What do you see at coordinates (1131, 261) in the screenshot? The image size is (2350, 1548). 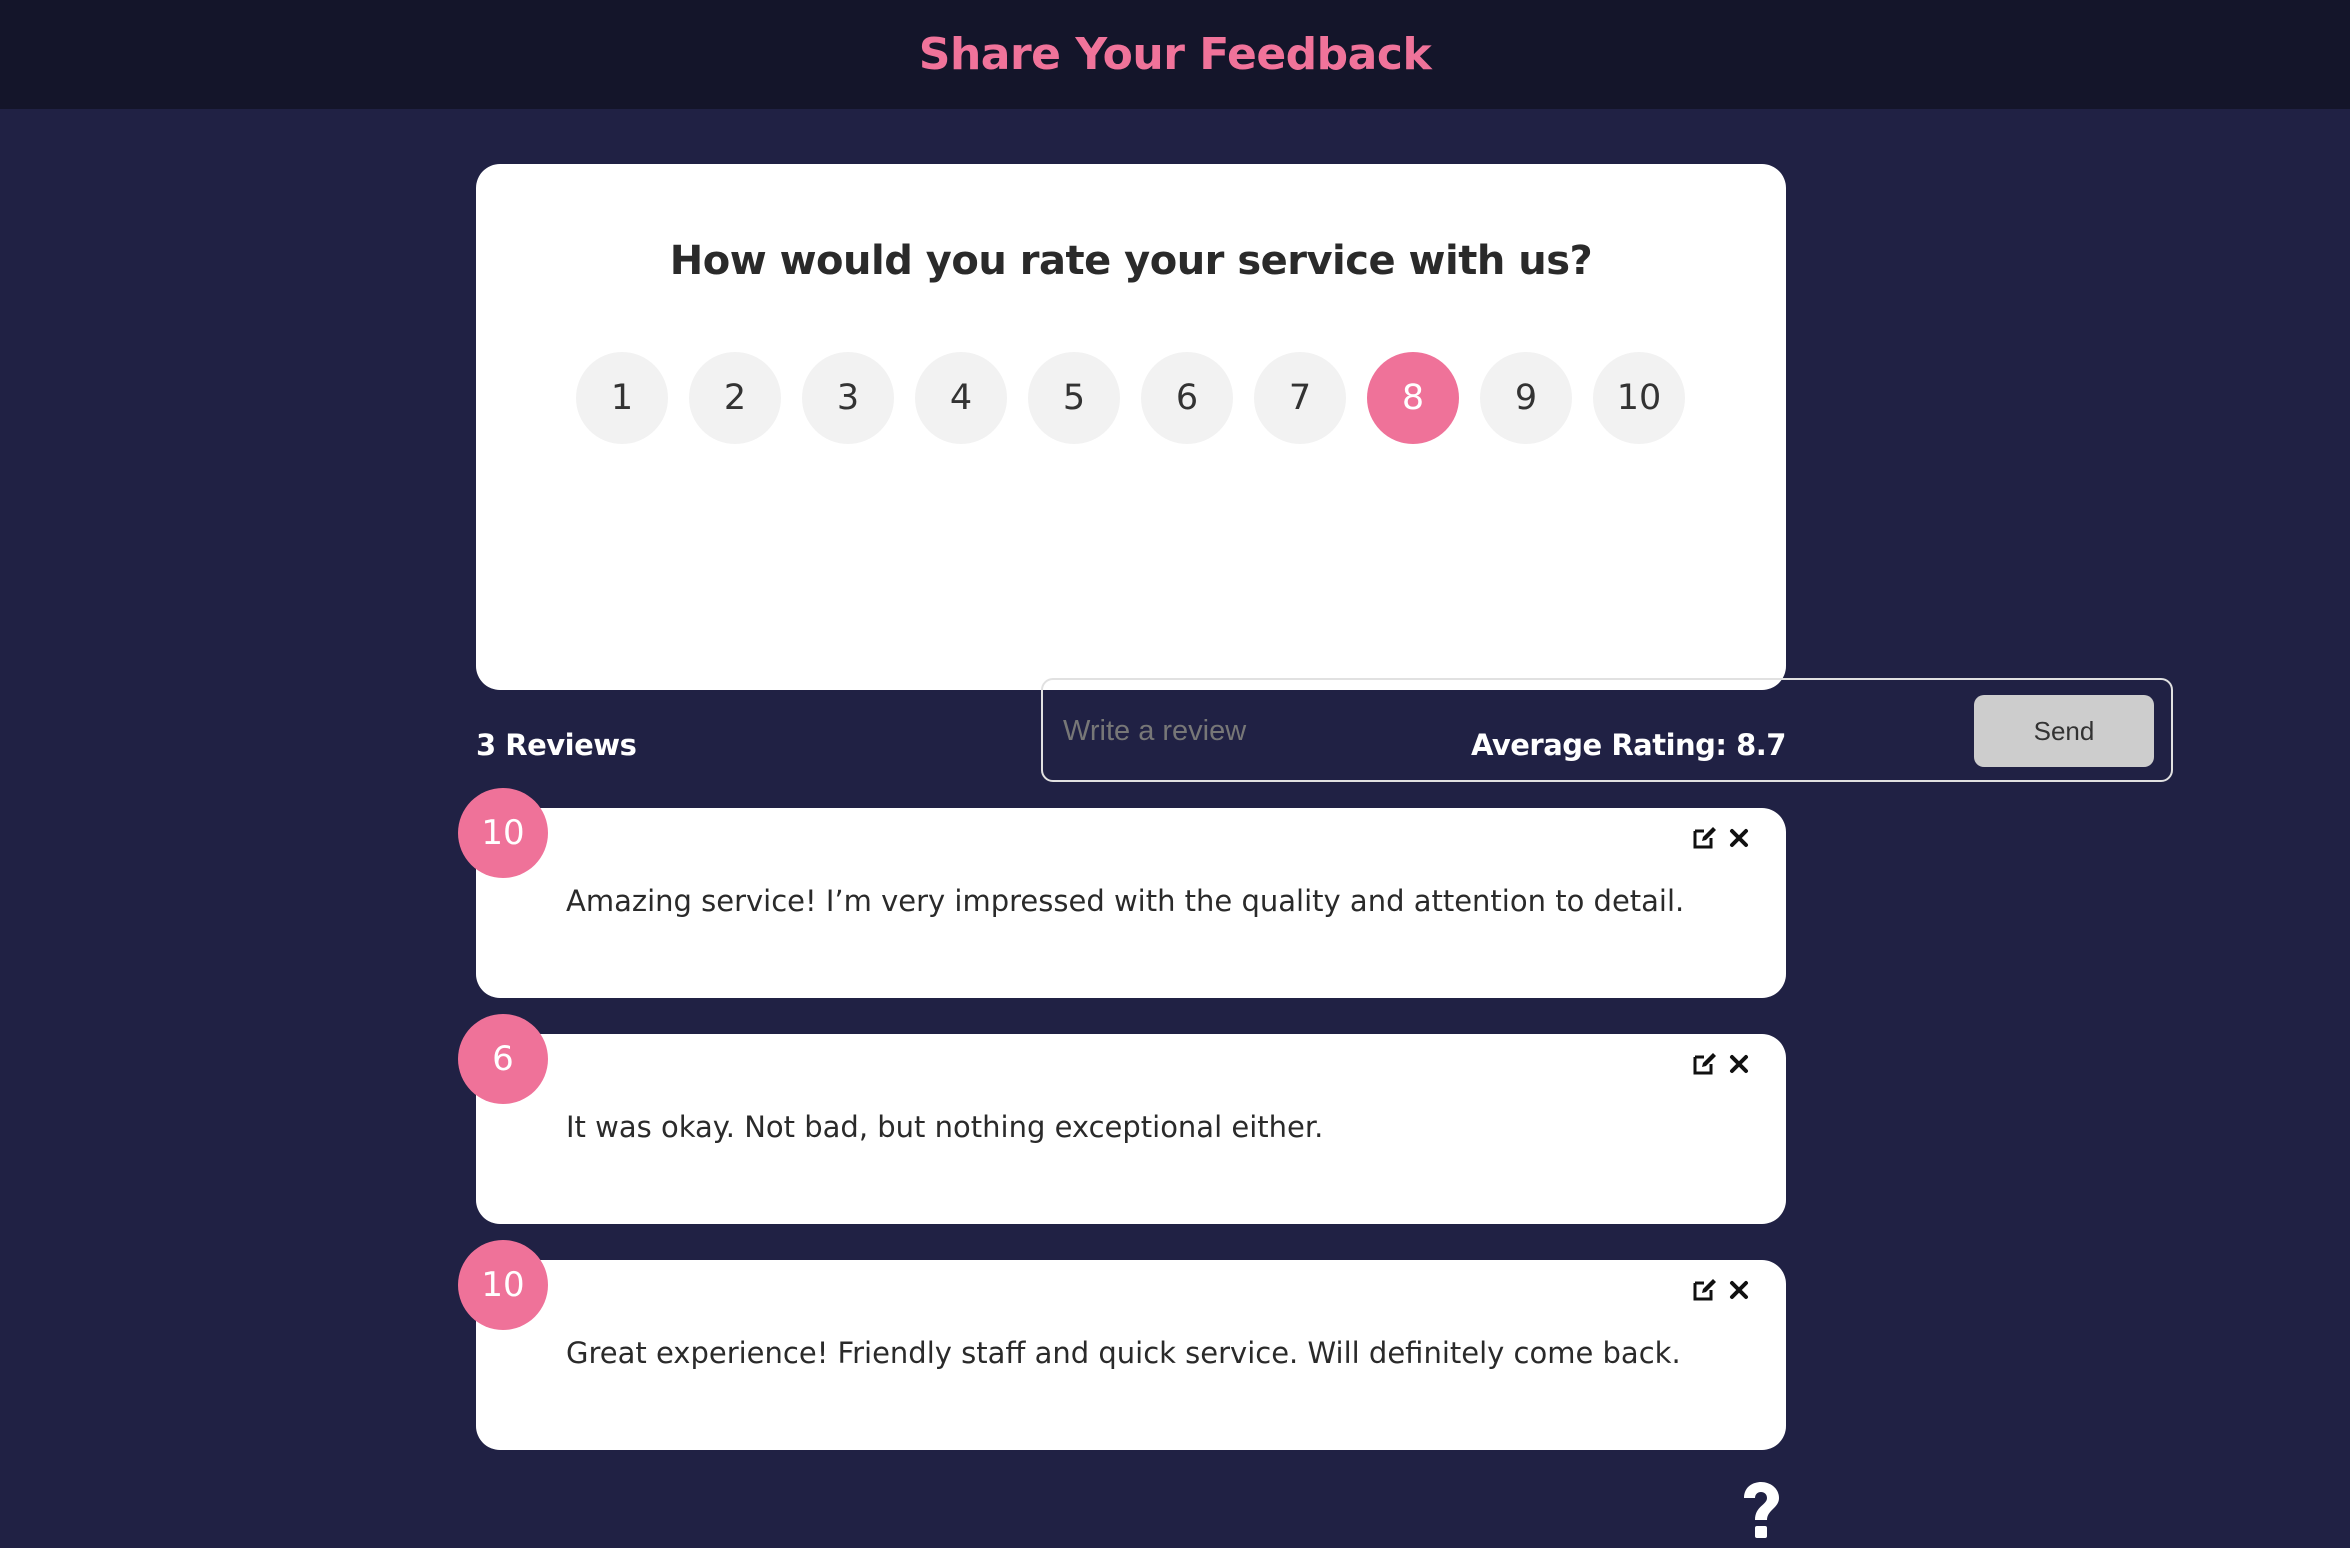 I see `rating-question: How would you rate your service with us?` at bounding box center [1131, 261].